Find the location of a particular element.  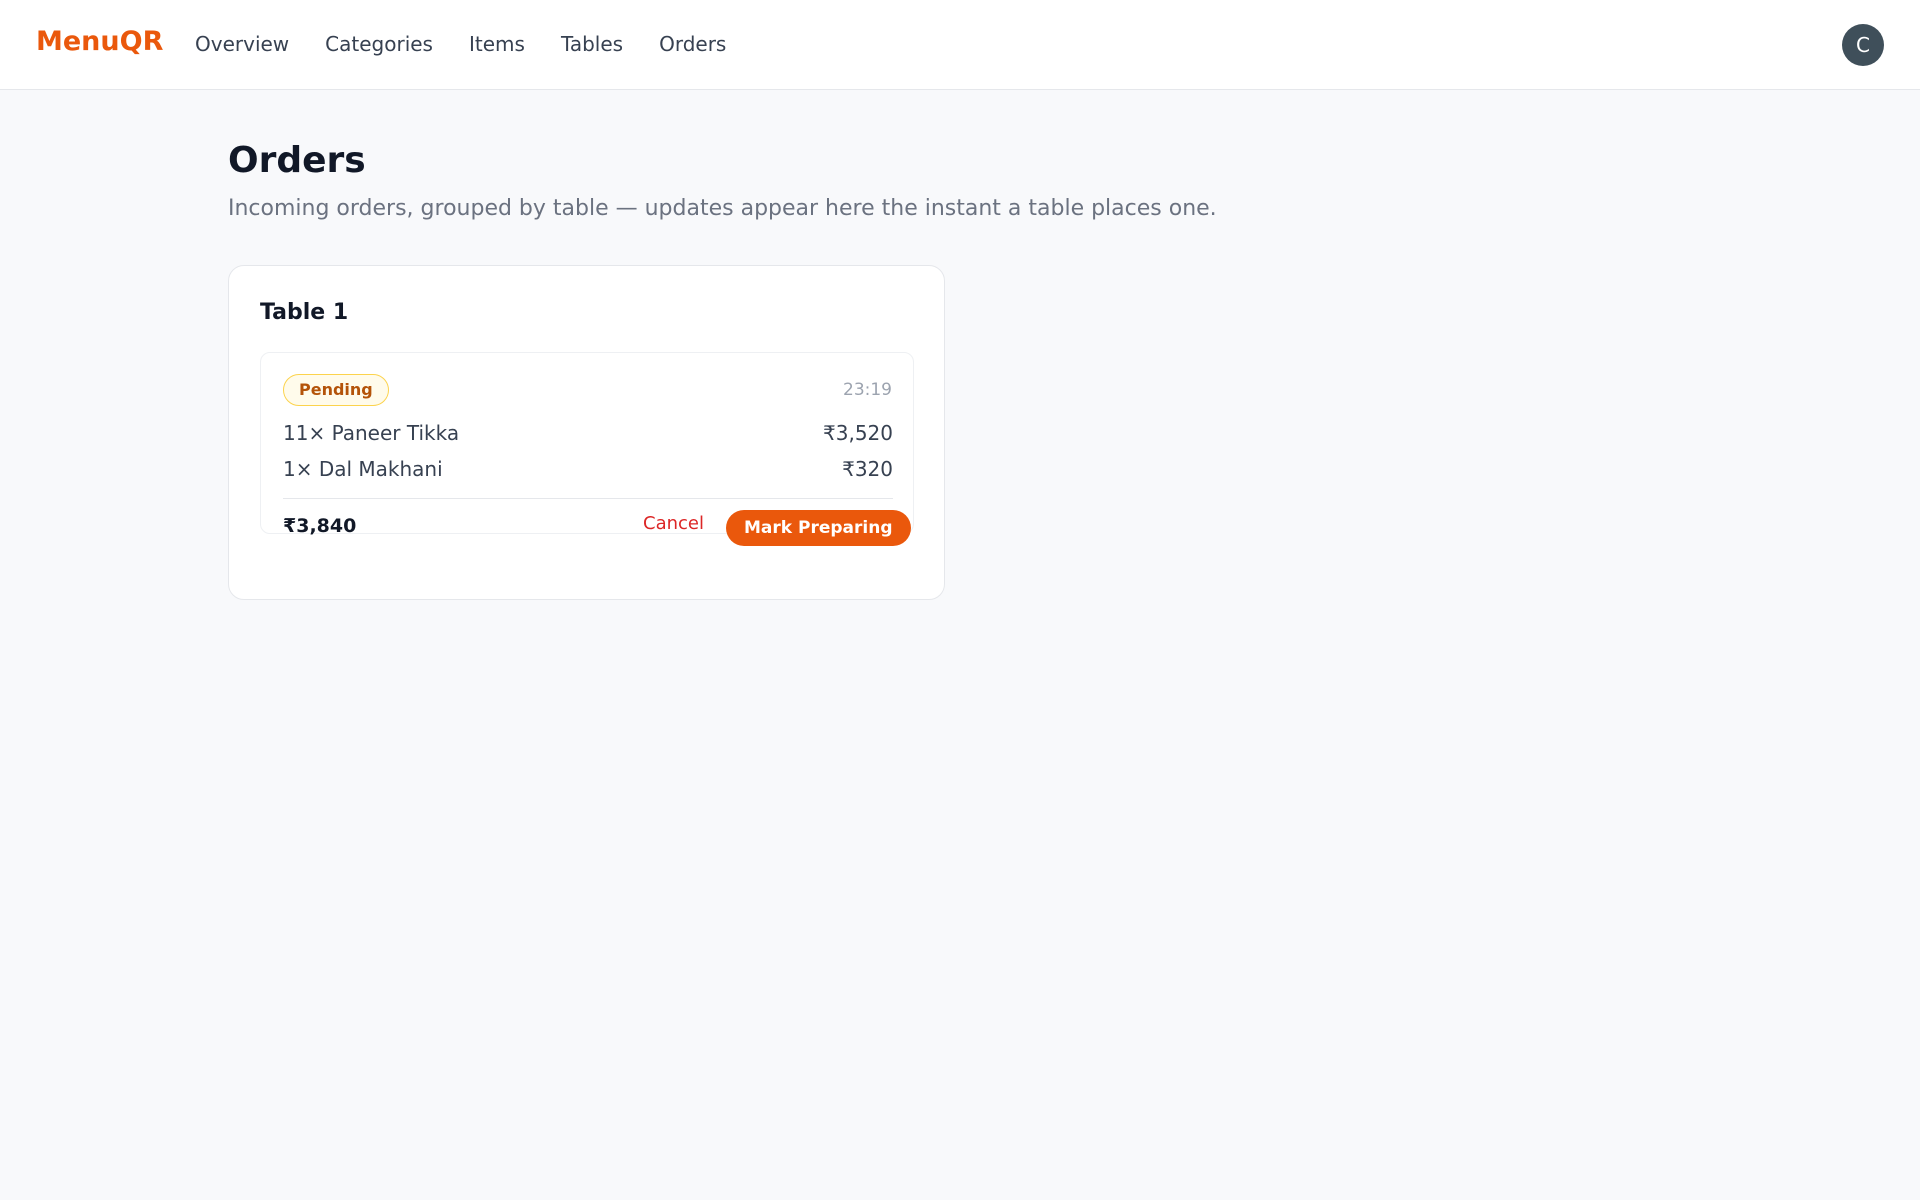

divider is located at coordinates (588, 498).